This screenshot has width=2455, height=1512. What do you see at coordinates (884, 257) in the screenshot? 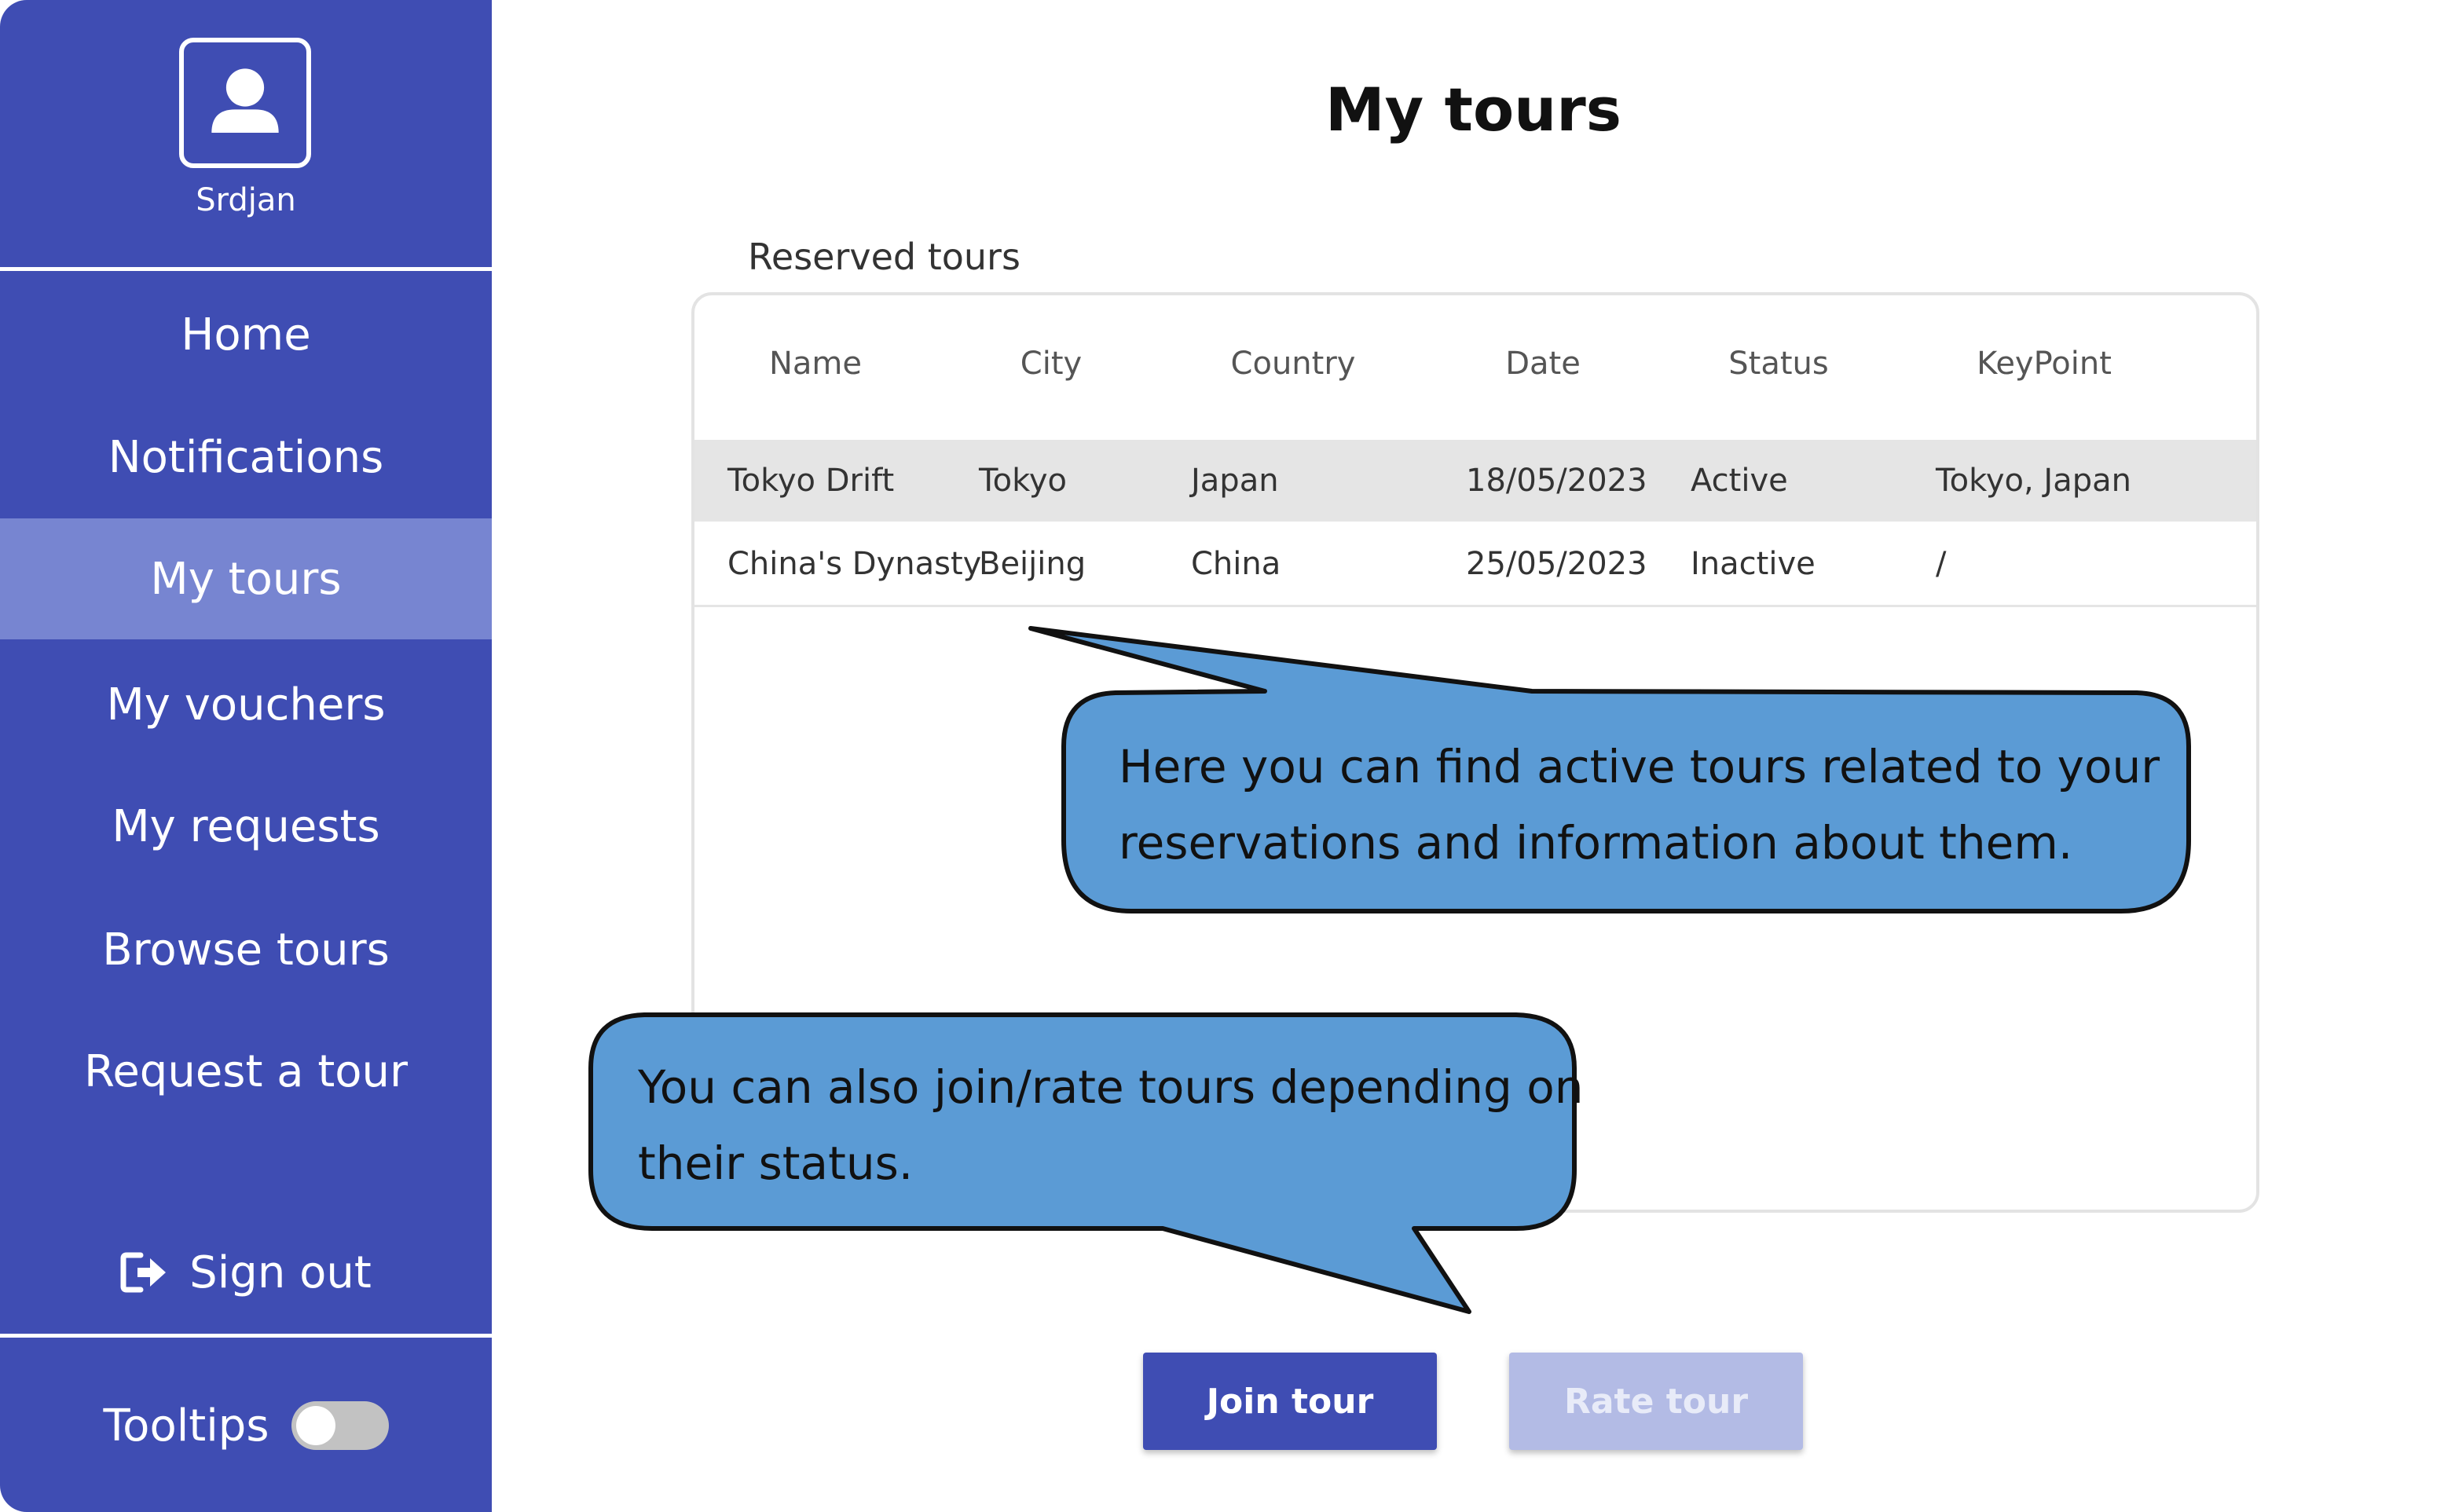
I see `section-label: Reserved tours` at bounding box center [884, 257].